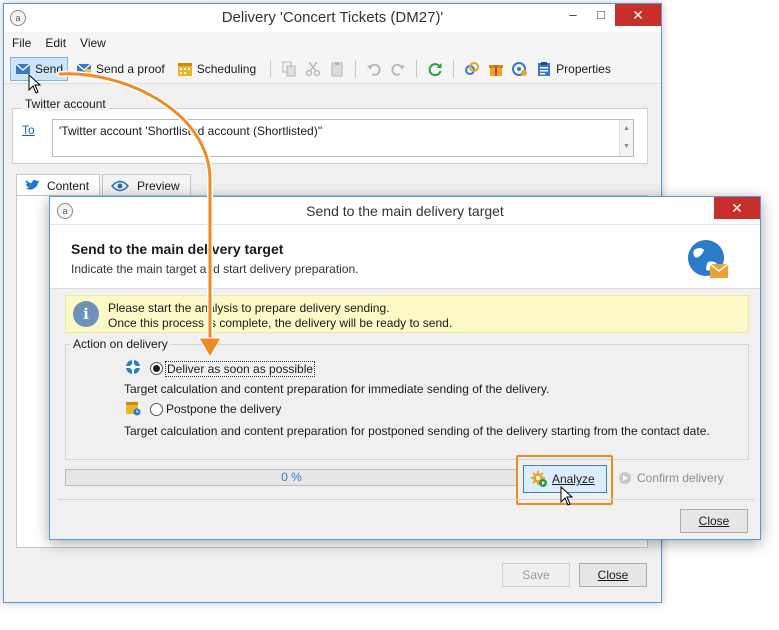 The width and height of the screenshot is (779, 630). I want to click on close-main-button: Close, so click(613, 575).